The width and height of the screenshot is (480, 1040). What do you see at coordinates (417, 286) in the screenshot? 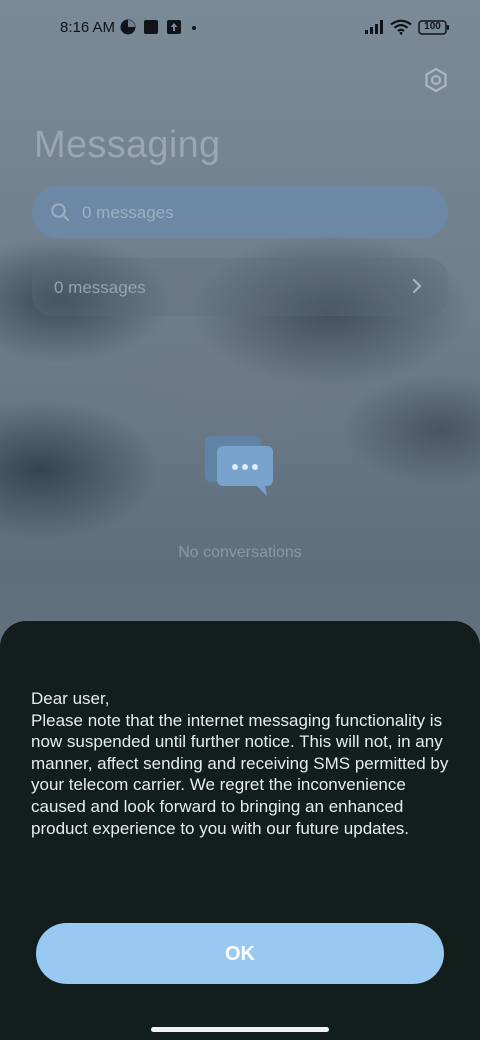
I see `chevron-right-icon` at bounding box center [417, 286].